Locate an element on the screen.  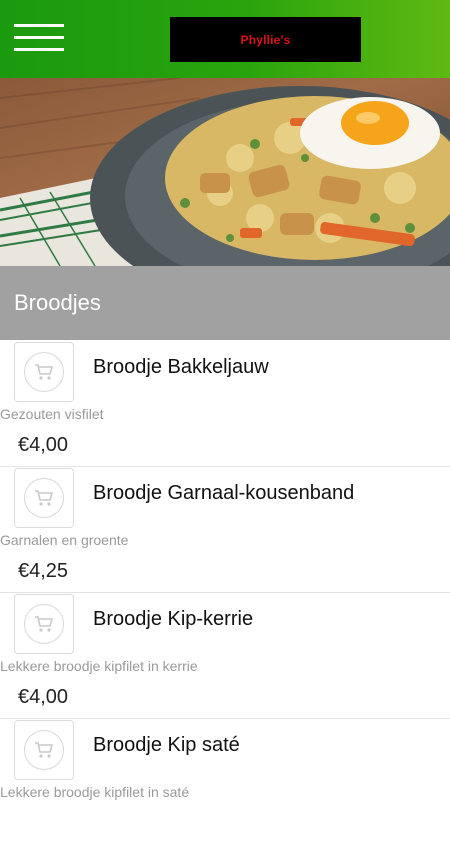
product-description: Lekkere broodje kipfilet in kerrie is located at coordinates (99, 666).